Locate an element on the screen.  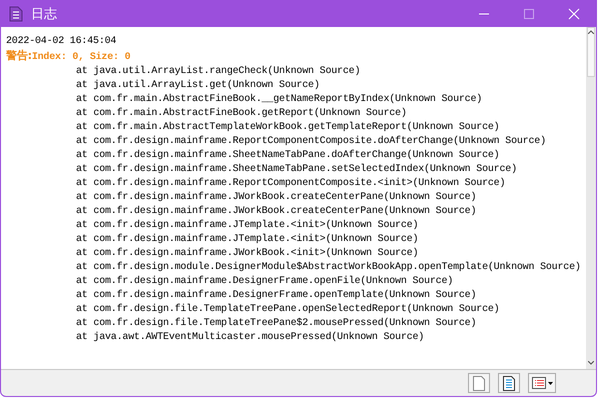
stack-trace-line: at com.fr.design.file.TemplateTreePane.openSelectedReport(Unknown Source) is located at coordinates (287, 310).